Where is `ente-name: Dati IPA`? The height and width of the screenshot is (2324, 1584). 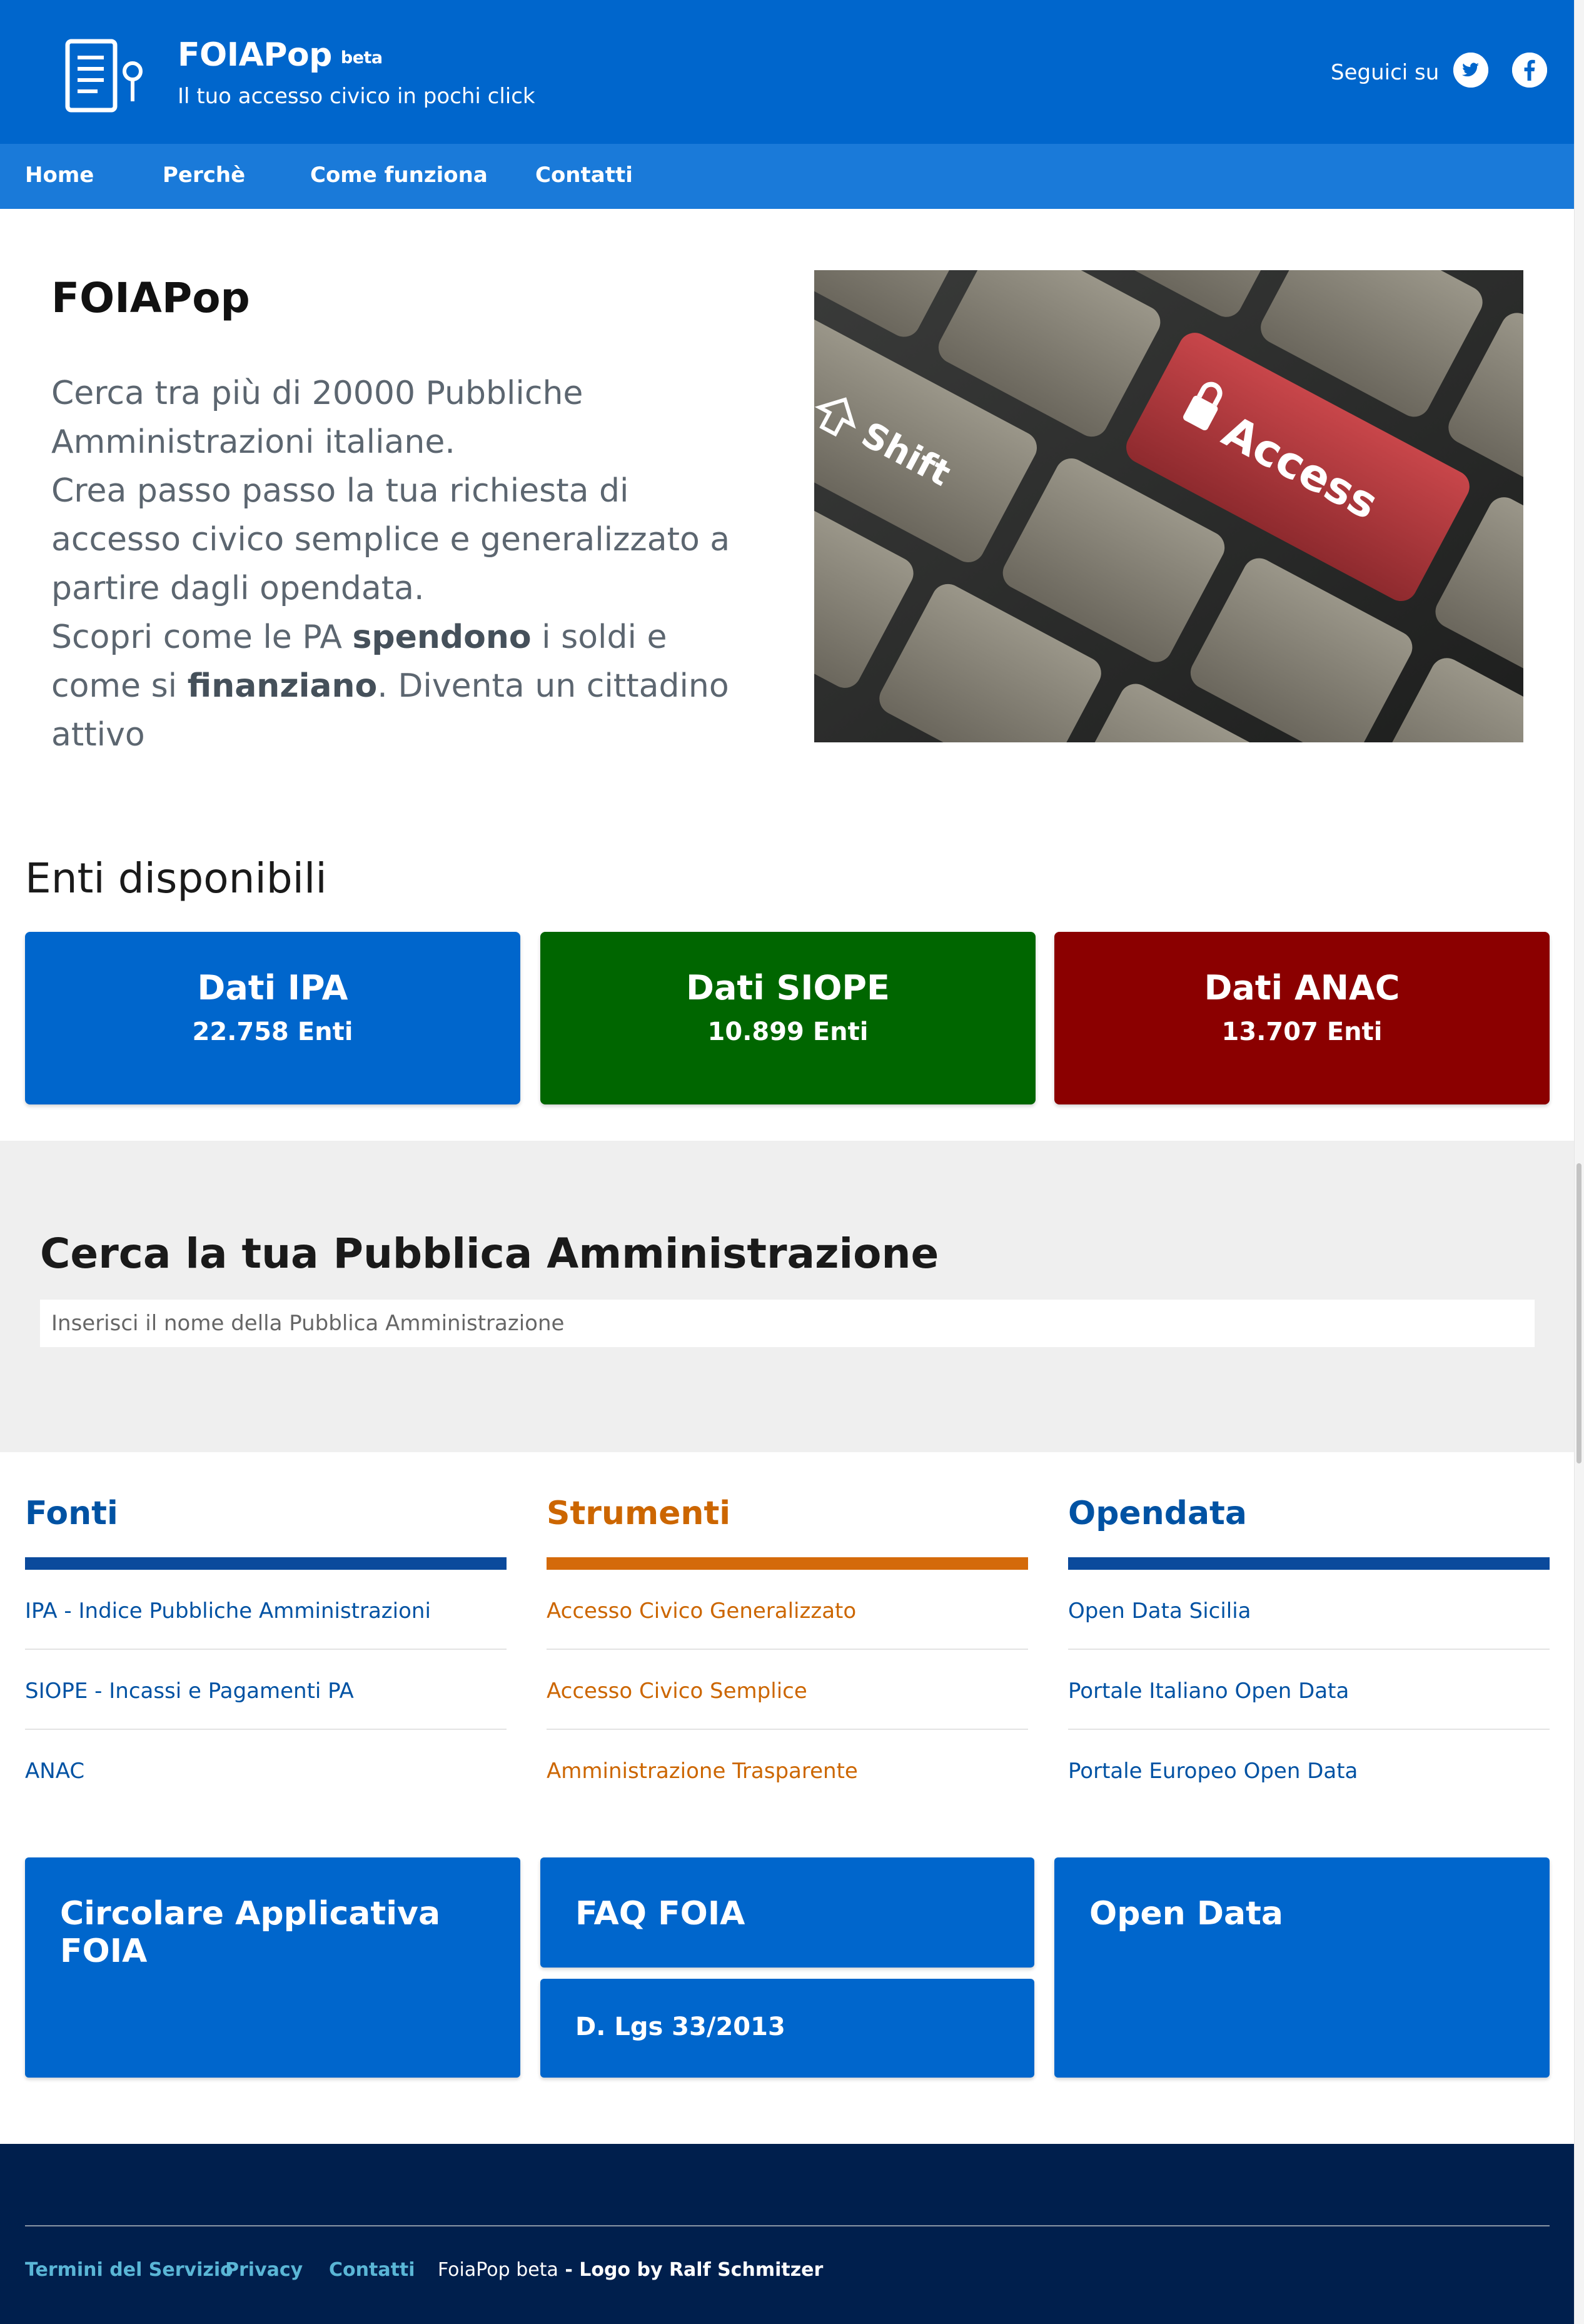
ente-name: Dati IPA is located at coordinates (272, 988).